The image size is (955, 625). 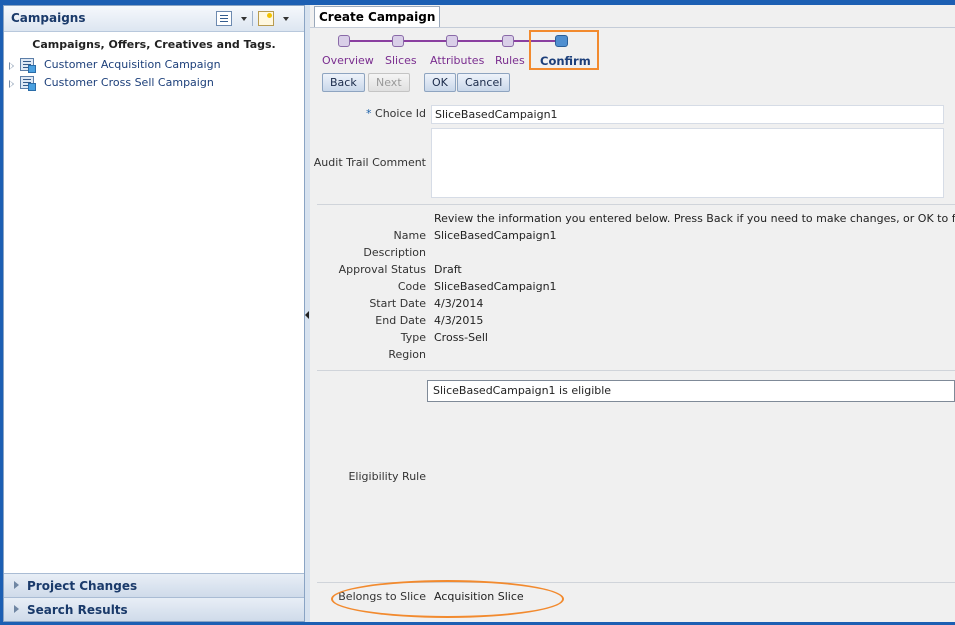 What do you see at coordinates (382, 269) in the screenshot?
I see `approval-status-label: Approval Status` at bounding box center [382, 269].